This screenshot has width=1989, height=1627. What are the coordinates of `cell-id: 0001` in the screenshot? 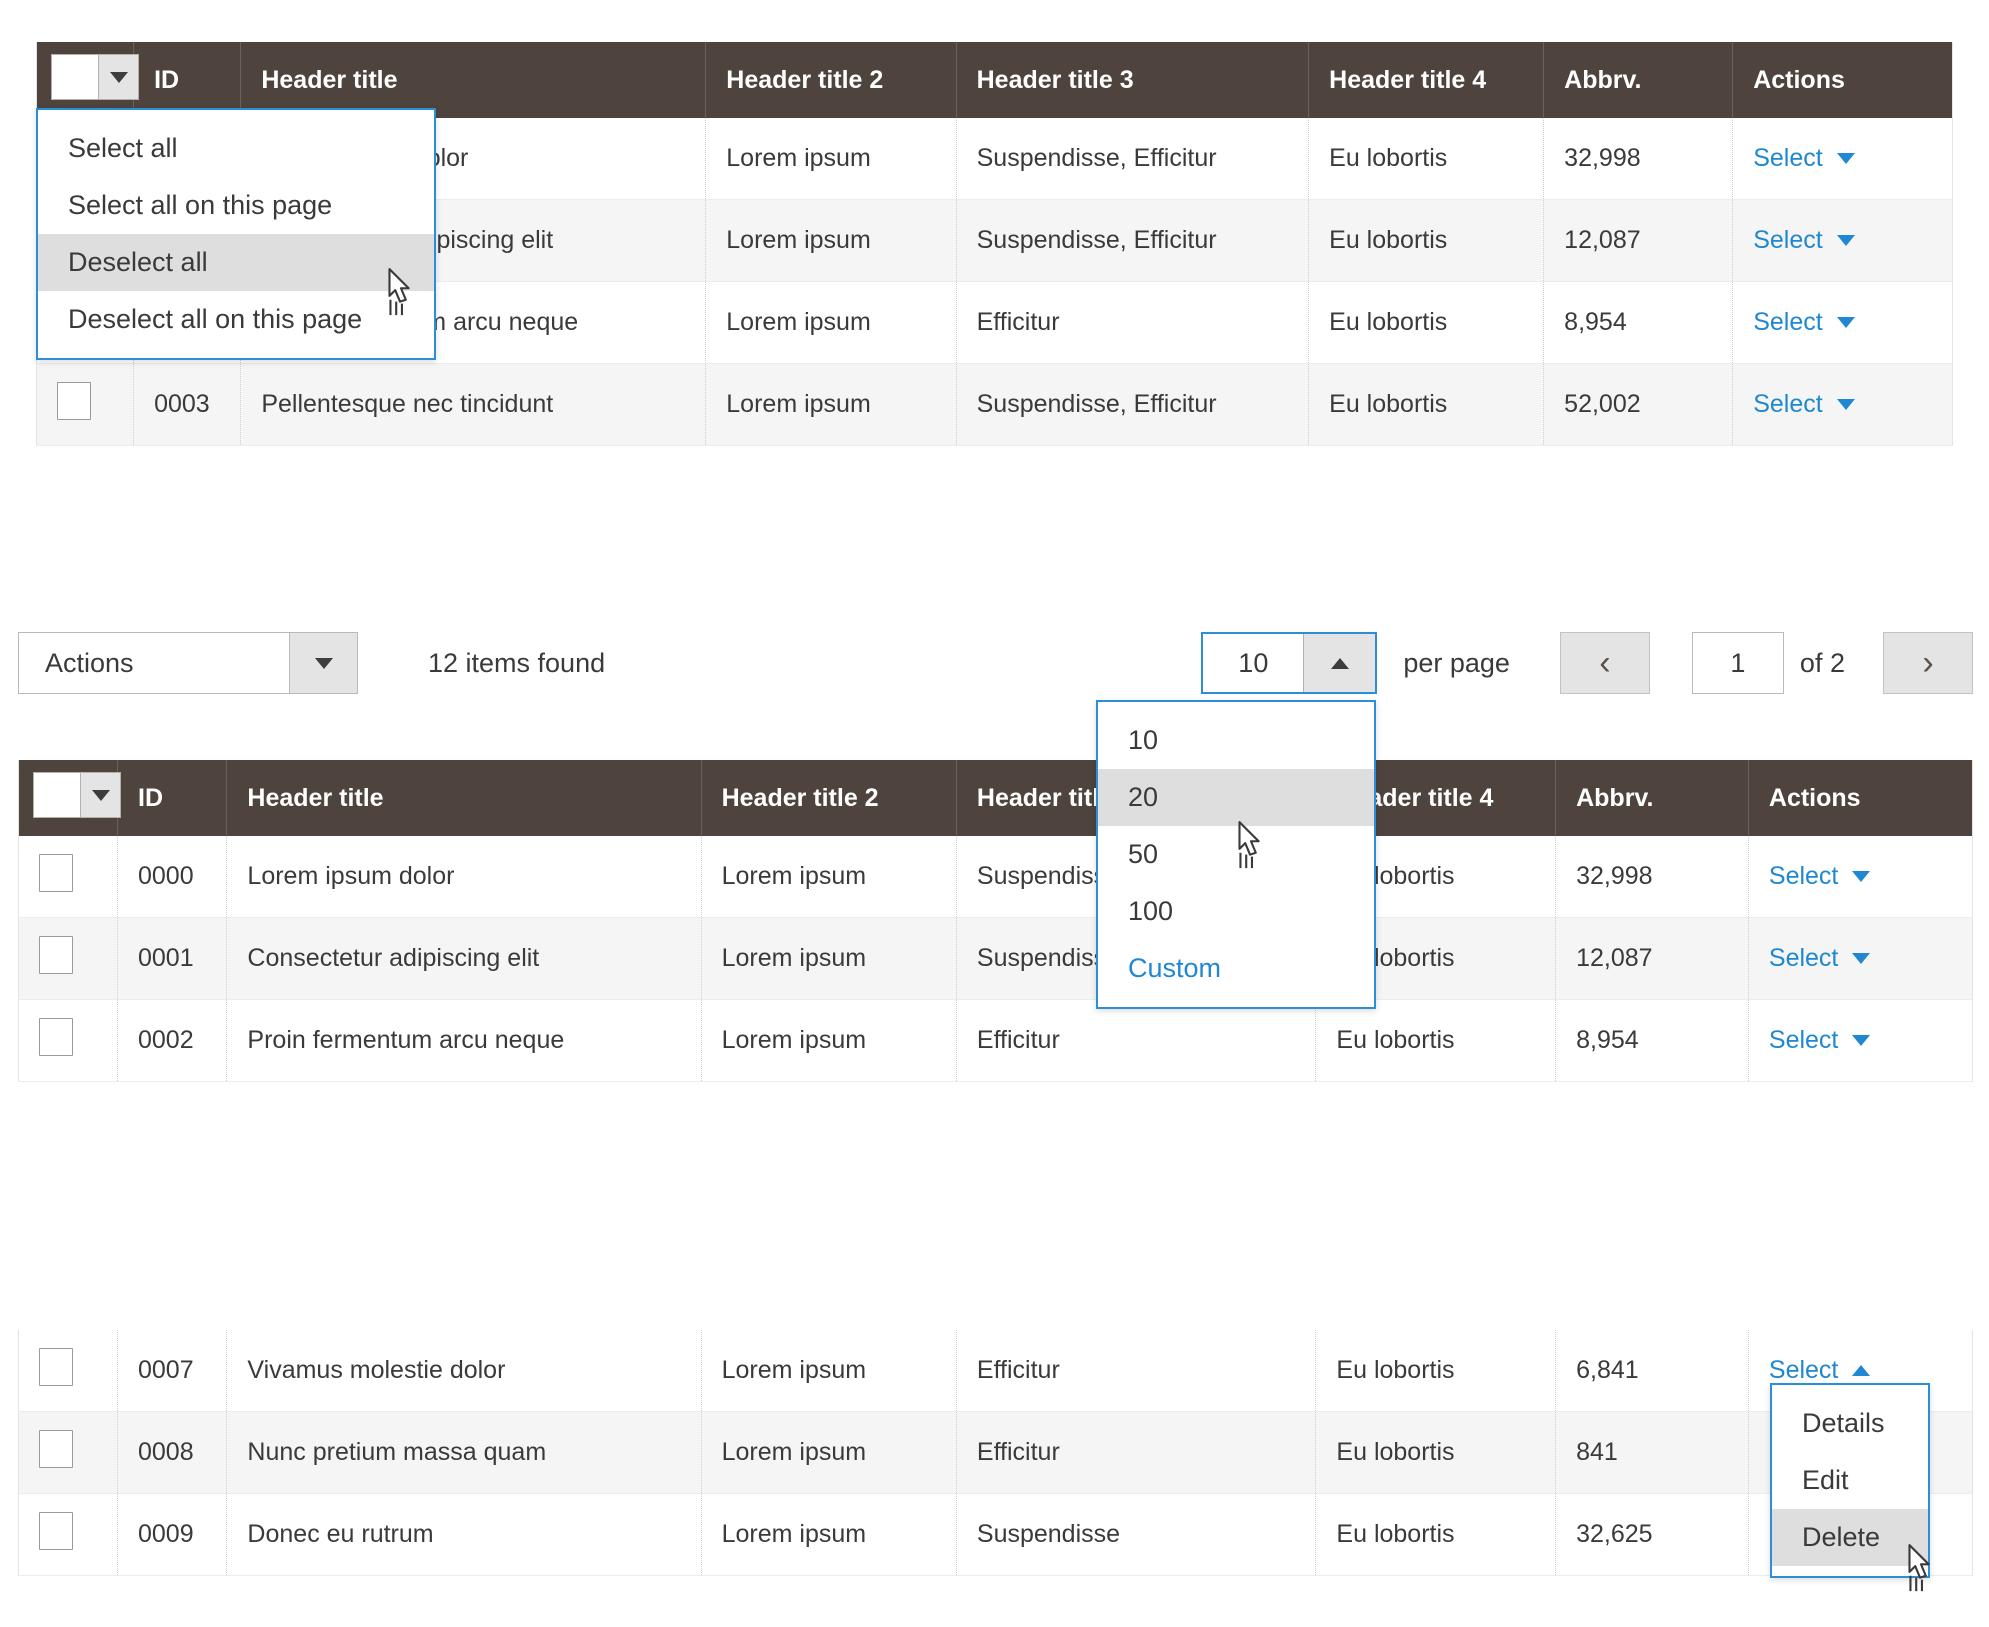 It's located at (172, 958).